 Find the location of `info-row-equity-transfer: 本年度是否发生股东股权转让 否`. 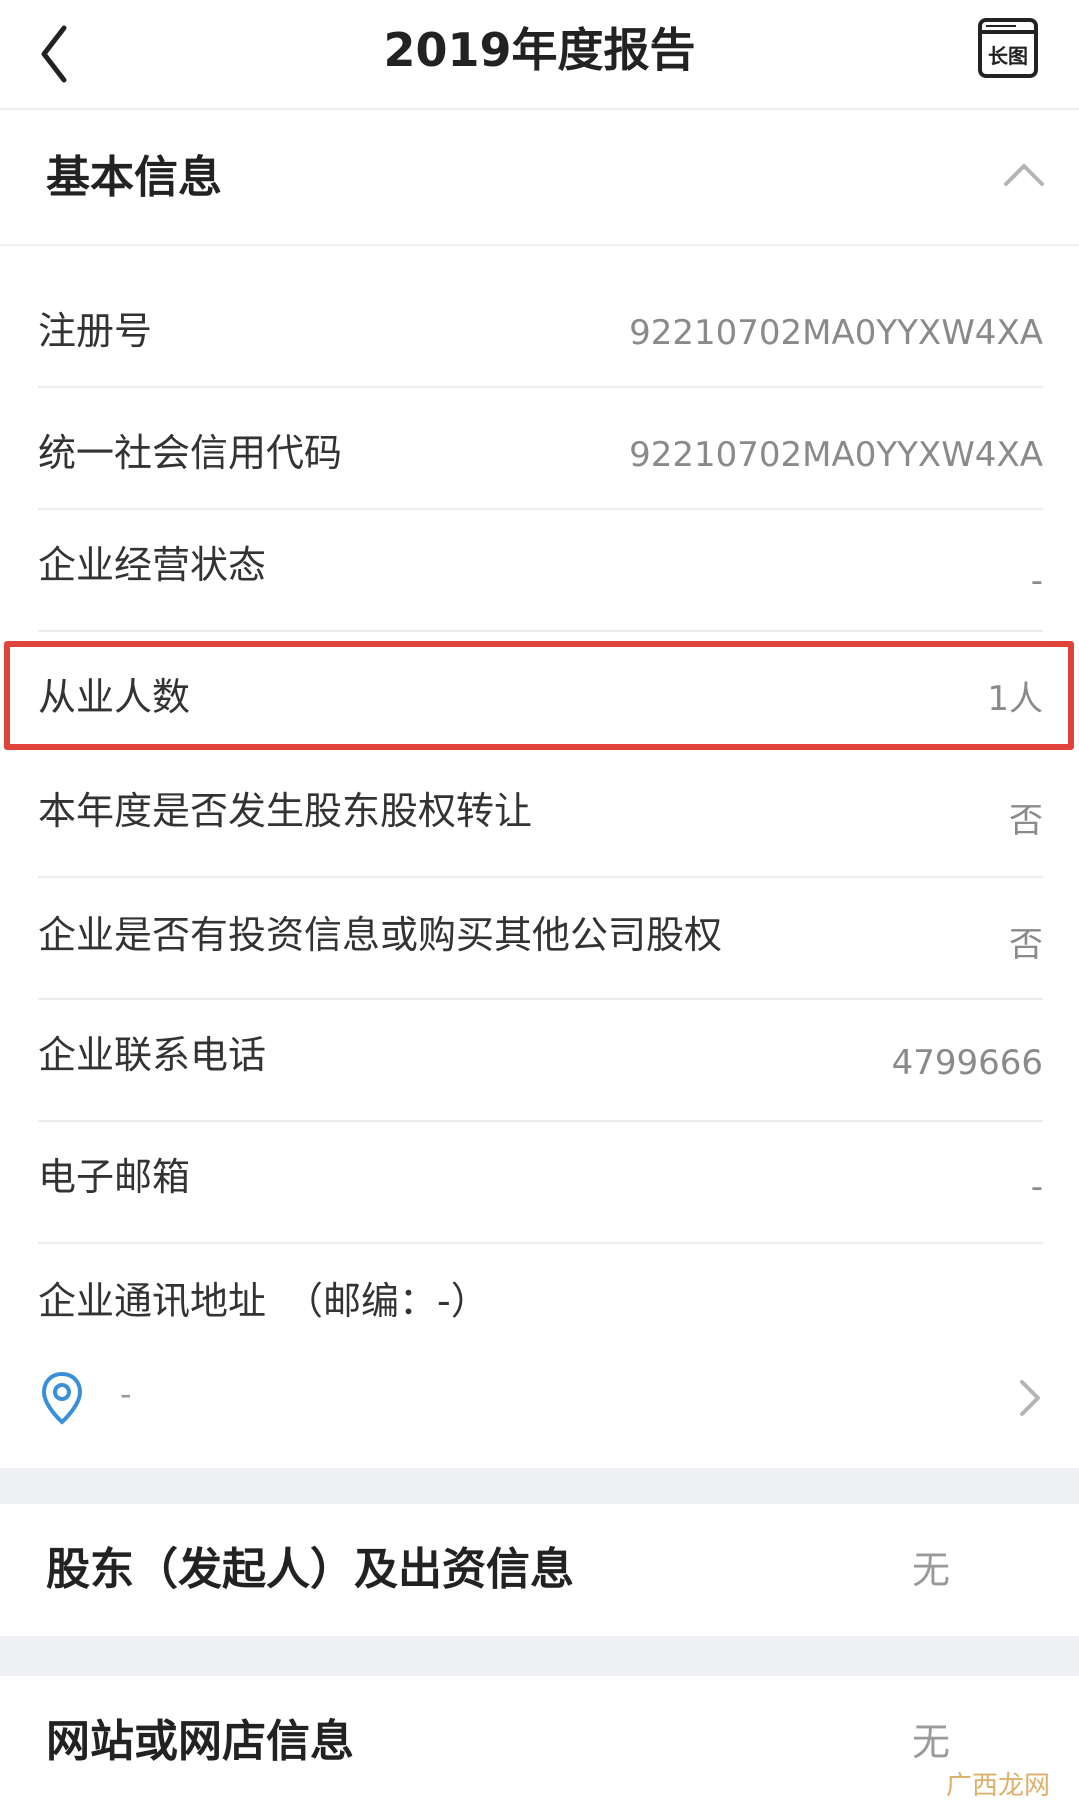

info-row-equity-transfer: 本年度是否发生股东股权转让 否 is located at coordinates (539, 816).